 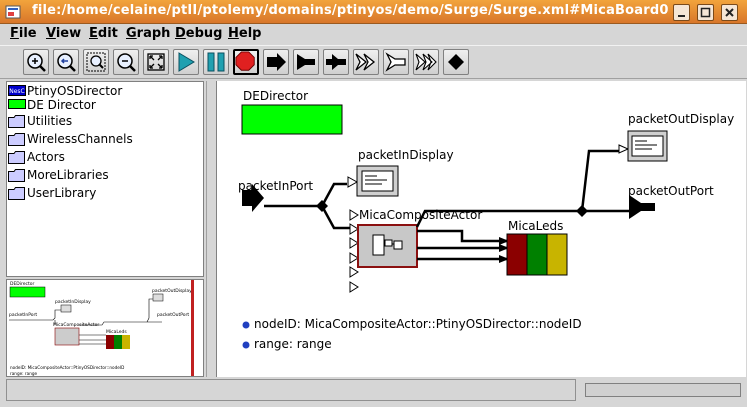 What do you see at coordinates (105, 158) in the screenshot?
I see `library-item-actors: Actors` at bounding box center [105, 158].